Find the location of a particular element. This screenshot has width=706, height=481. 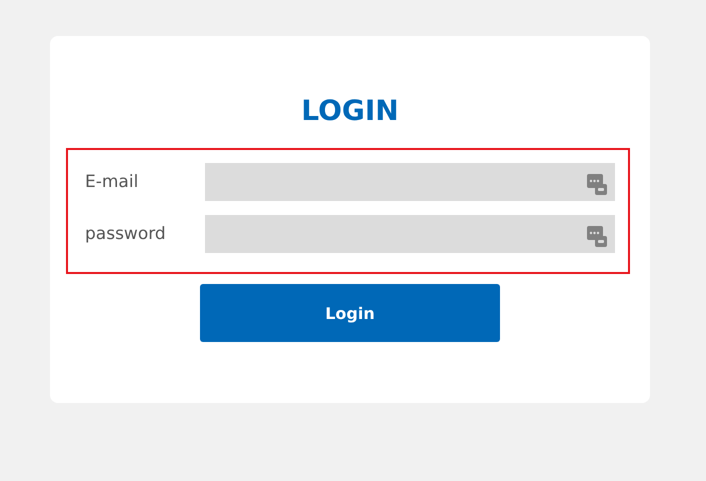

field-label: password is located at coordinates (126, 234).